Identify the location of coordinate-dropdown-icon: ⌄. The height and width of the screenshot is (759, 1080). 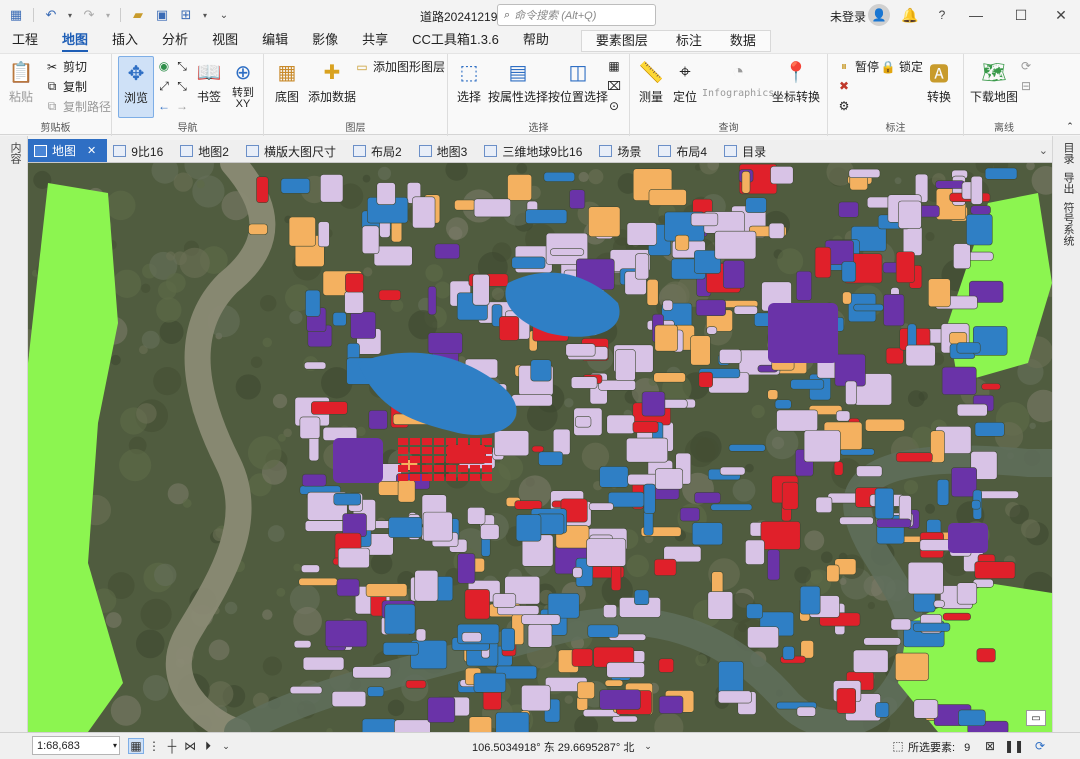
(648, 746).